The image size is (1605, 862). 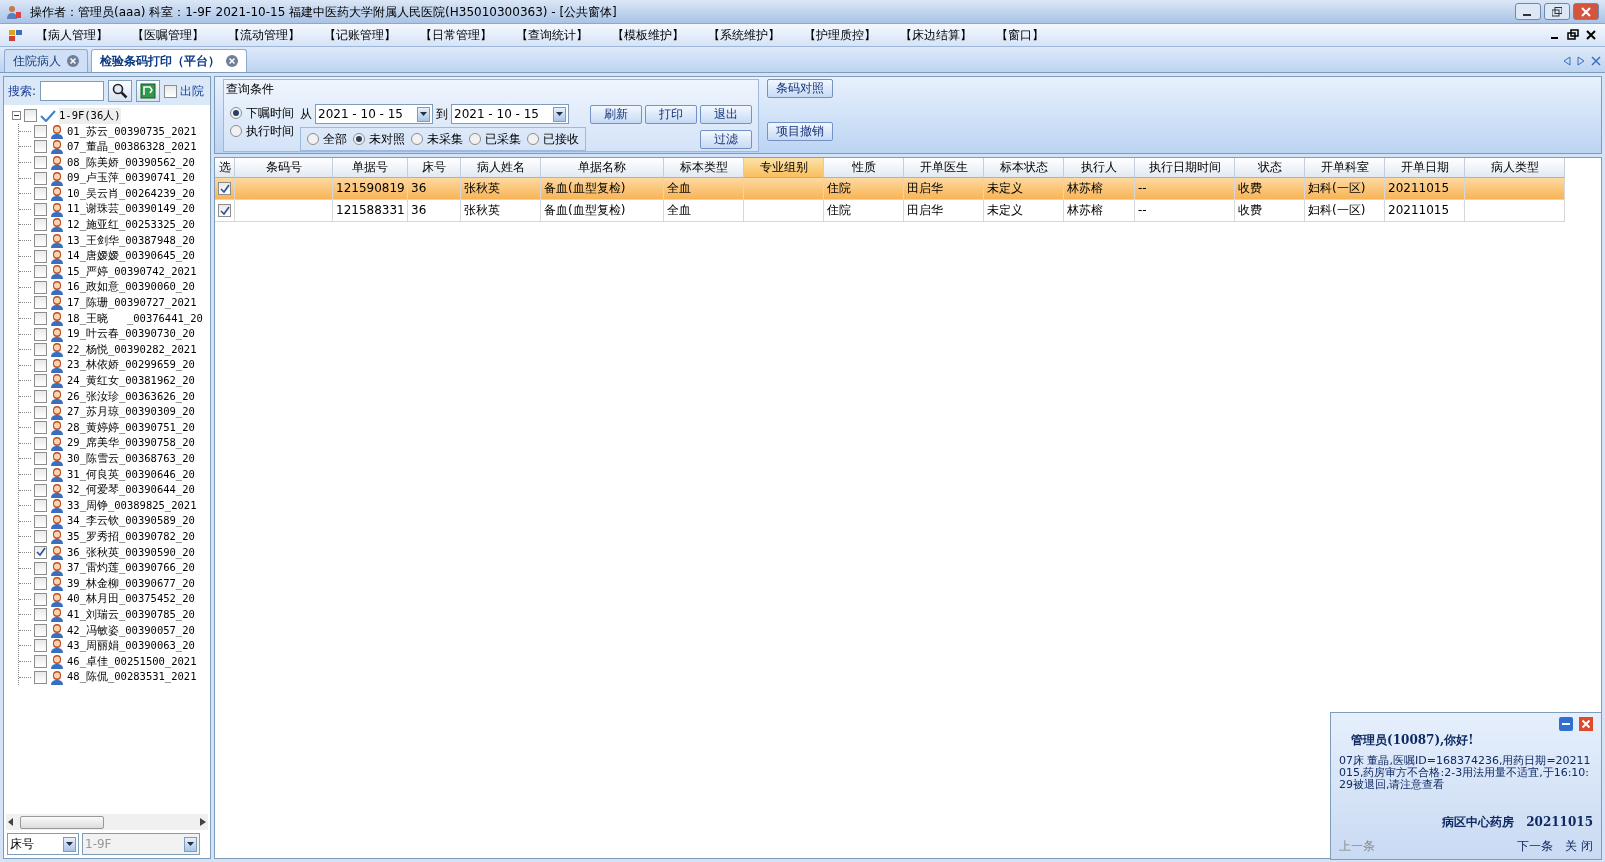 I want to click on checkbox-label: 出院, so click(x=192, y=91).